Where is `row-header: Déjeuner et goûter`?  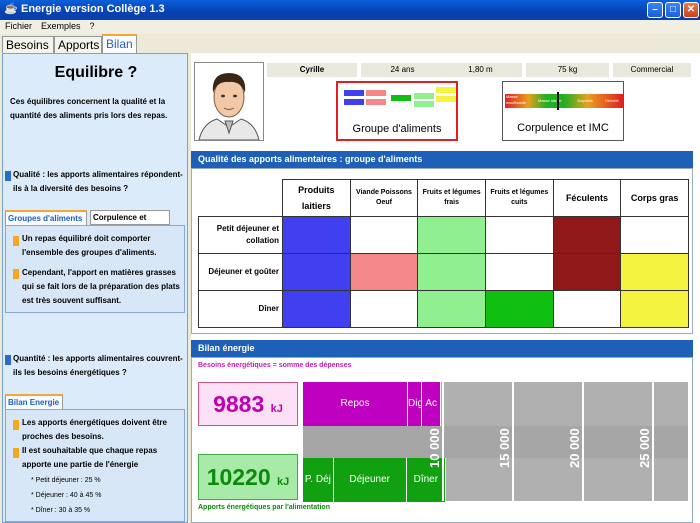 row-header: Déjeuner et goûter is located at coordinates (240, 272).